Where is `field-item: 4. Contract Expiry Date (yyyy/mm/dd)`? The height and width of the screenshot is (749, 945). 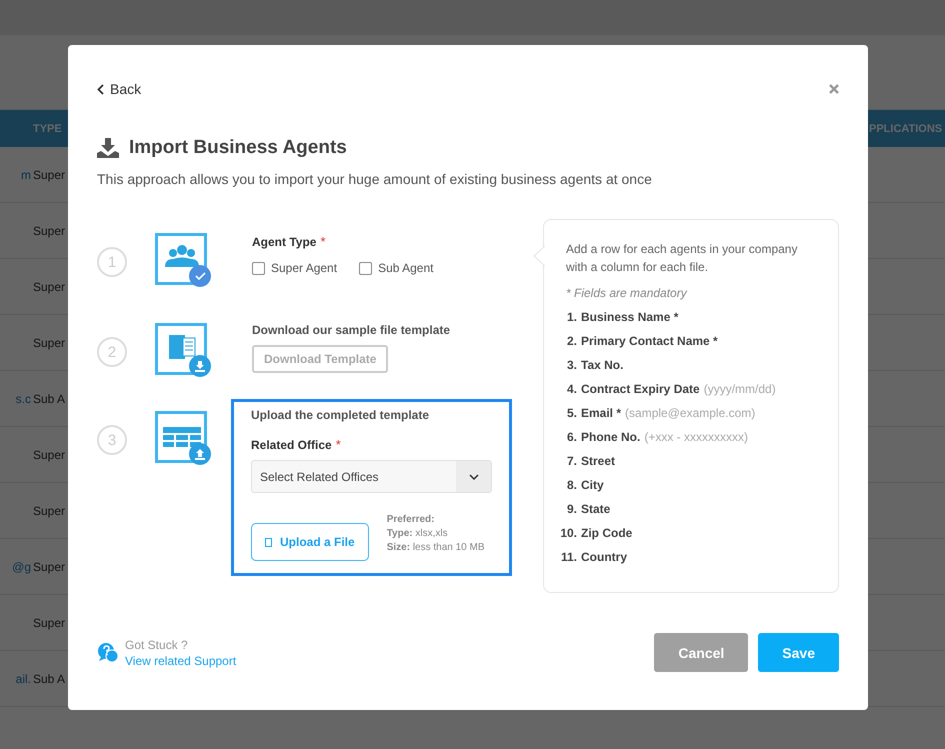 field-item: 4. Contract Expiry Date (yyyy/mm/dd) is located at coordinates (671, 389).